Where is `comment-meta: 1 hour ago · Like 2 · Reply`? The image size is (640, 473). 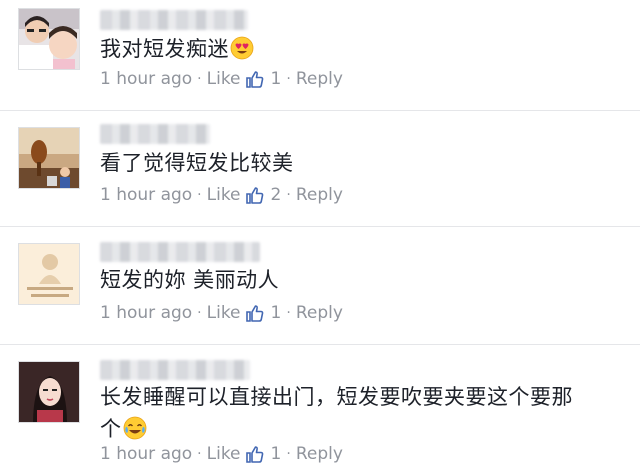 comment-meta: 1 hour ago · Like 2 · Reply is located at coordinates (221, 195).